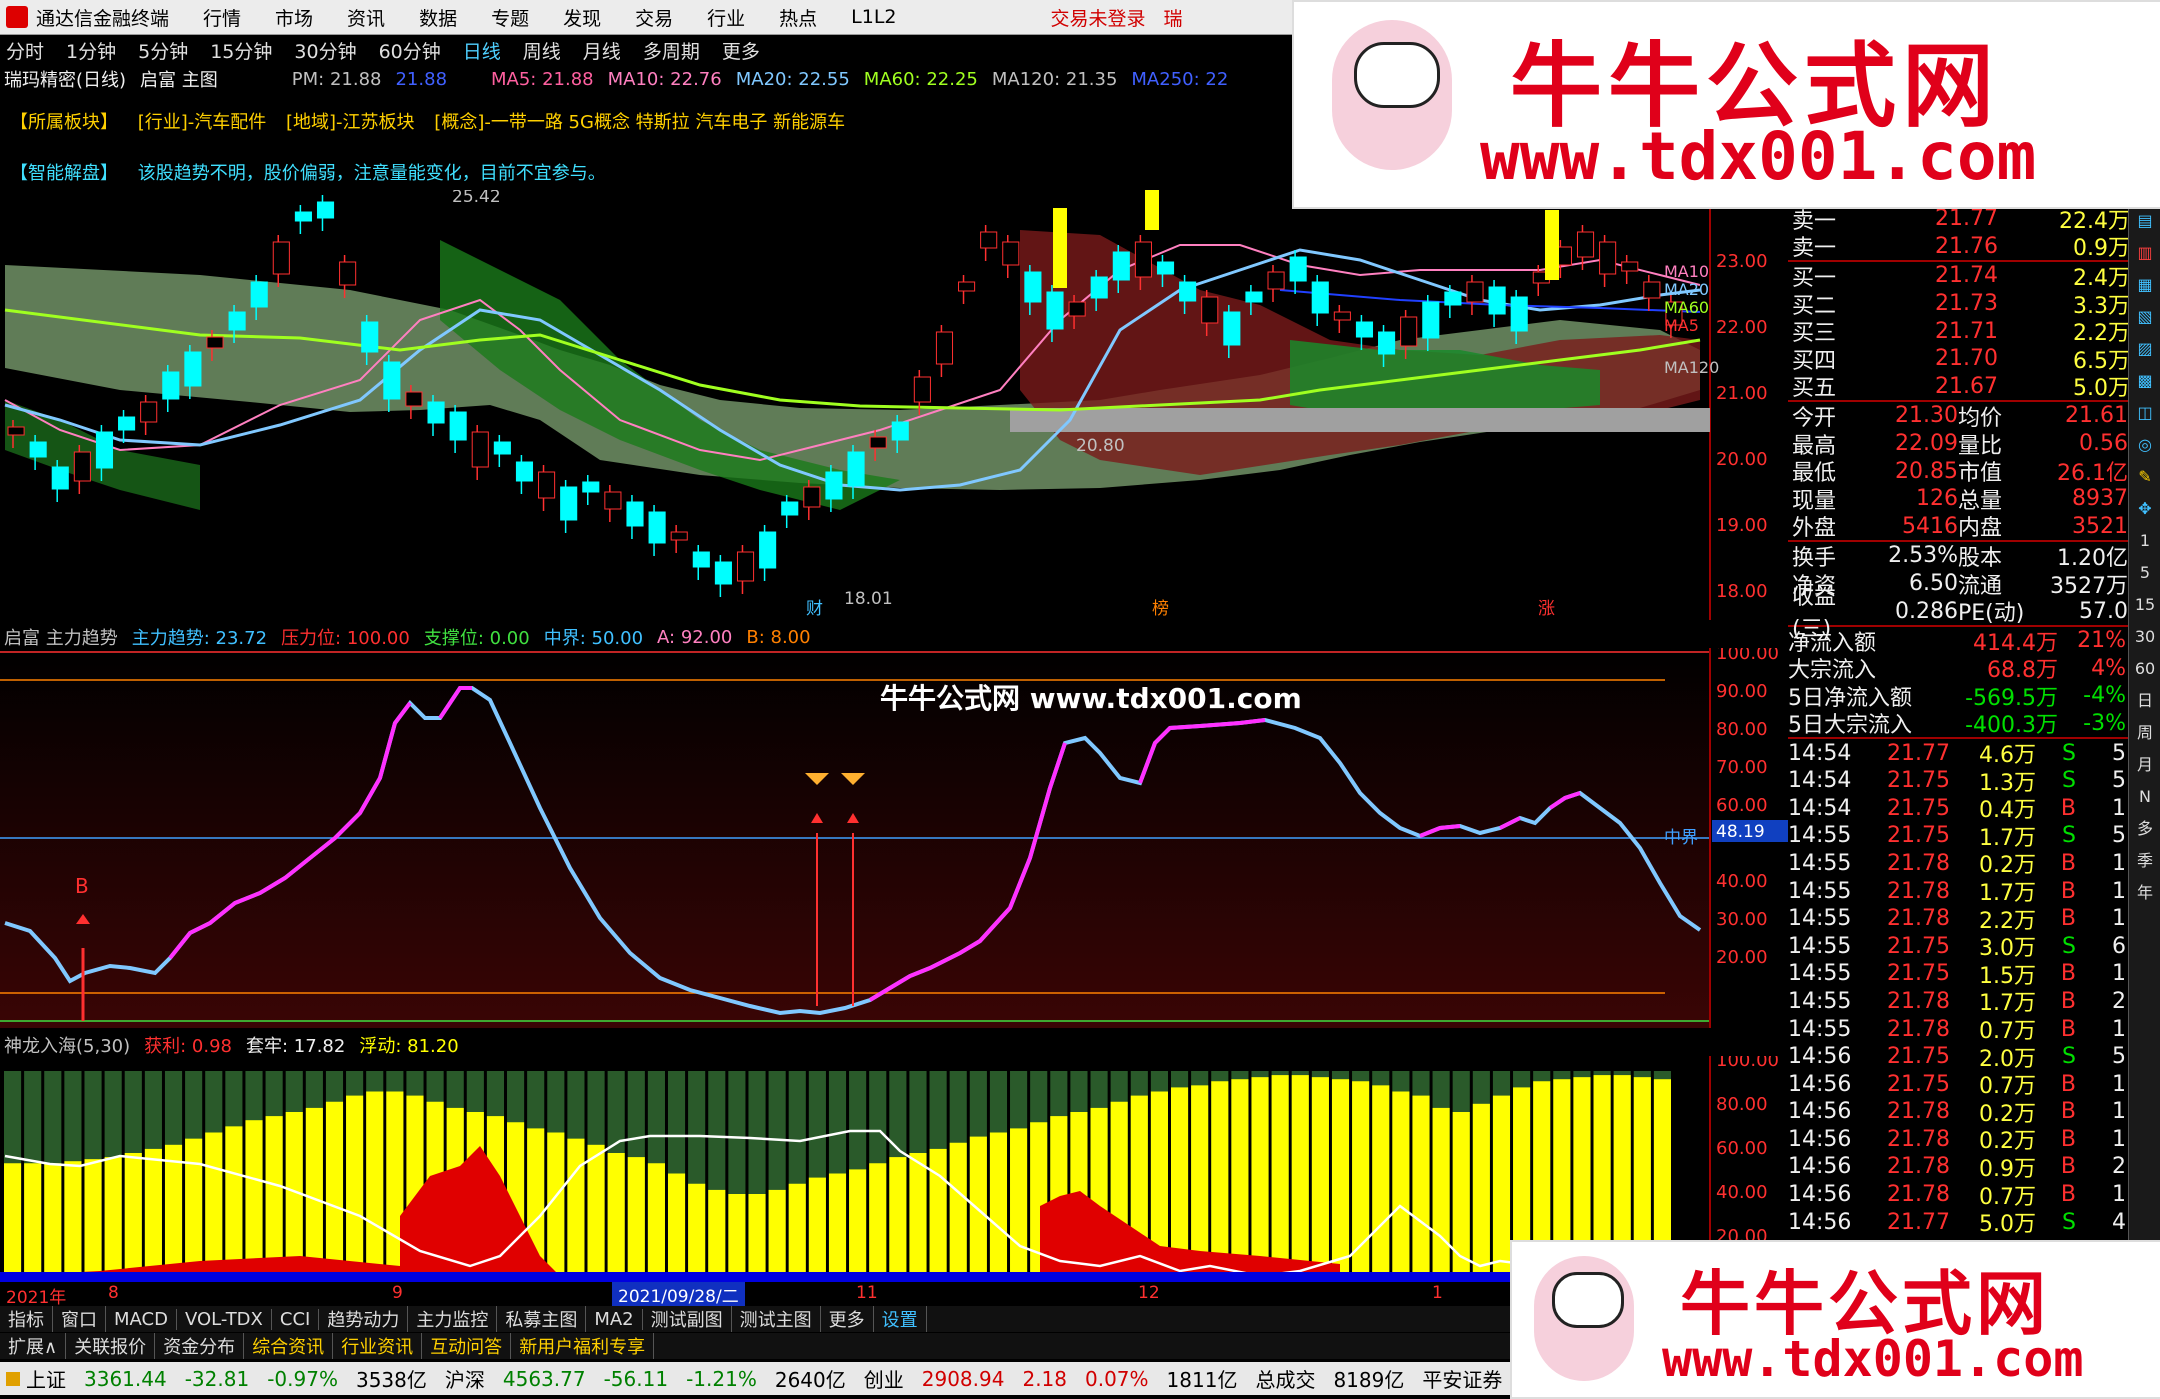 The width and height of the screenshot is (2160, 1399). What do you see at coordinates (1974, 1223) in the screenshot?
I see `tick-row: 14:56 21.77 5.0万 S 4` at bounding box center [1974, 1223].